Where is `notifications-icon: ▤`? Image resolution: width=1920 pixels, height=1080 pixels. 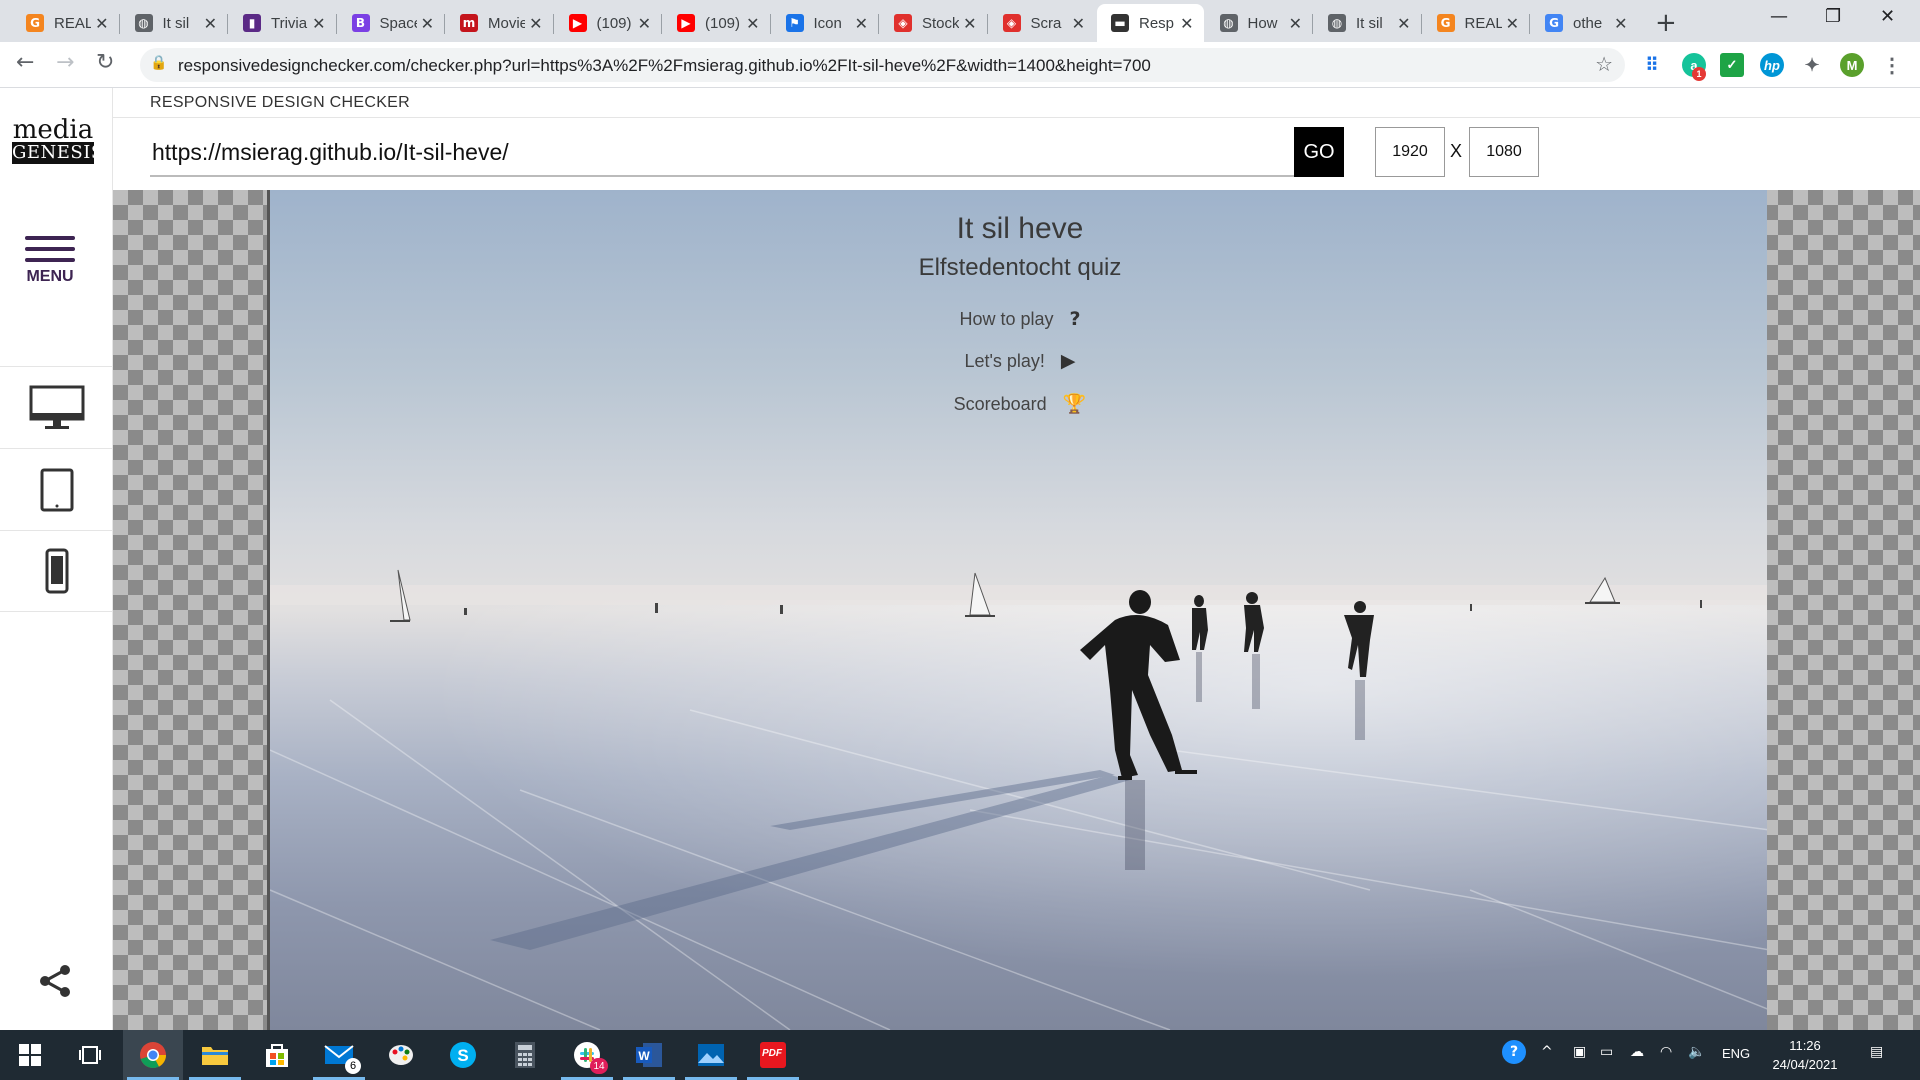 notifications-icon: ▤ is located at coordinates (1876, 1052).